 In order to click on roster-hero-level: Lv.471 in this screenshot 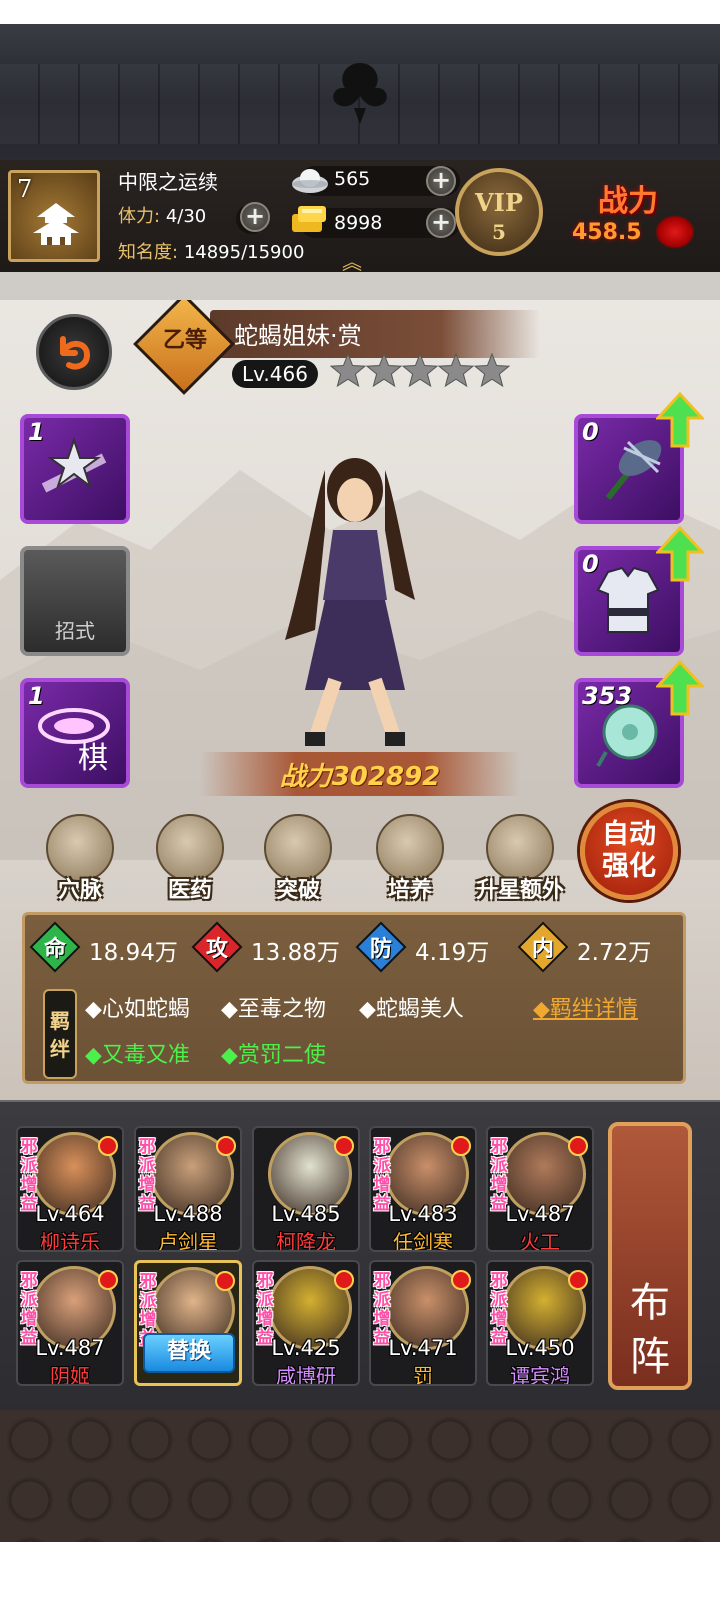, I will do `click(423, 1348)`.